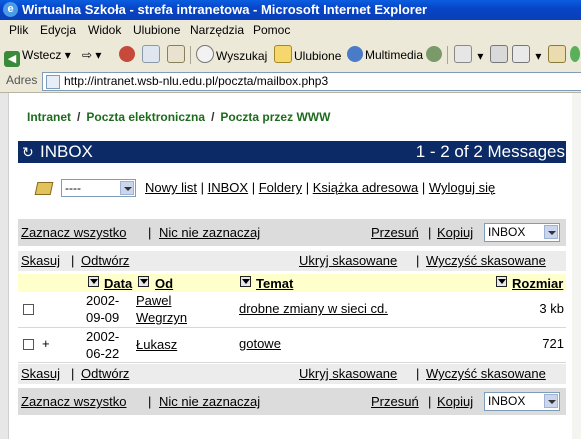 Image resolution: width=581 pixels, height=439 pixels. I want to click on refresh-folder-icon: ↻, so click(28, 152).